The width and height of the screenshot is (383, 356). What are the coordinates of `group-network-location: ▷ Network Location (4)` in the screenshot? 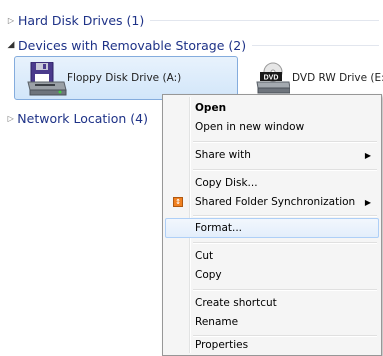 It's located at (79, 118).